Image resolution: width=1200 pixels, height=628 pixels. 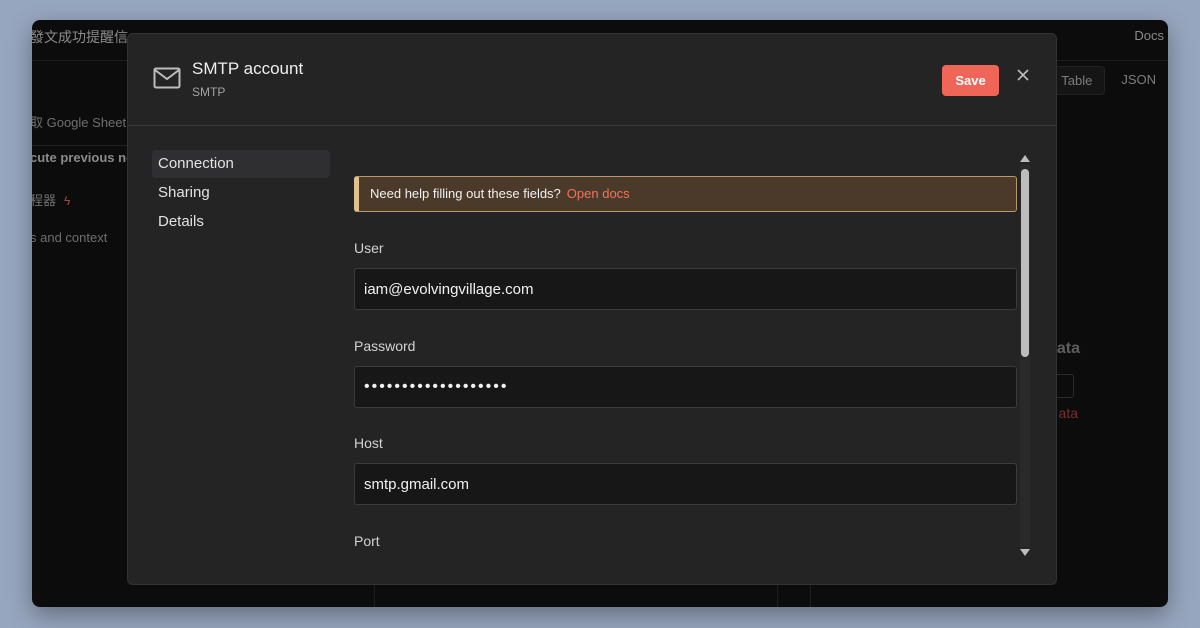 I want to click on background-node-item: 程器 ϟ, so click(x=51, y=199).